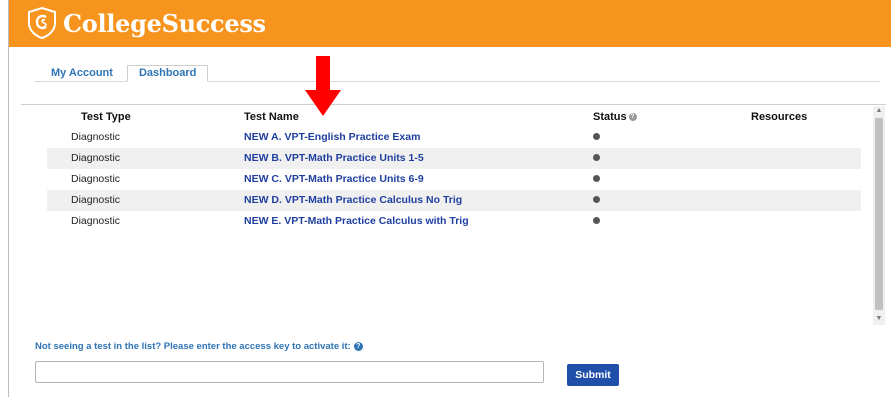  I want to click on tab-dashboard: Dashboard, so click(167, 73).